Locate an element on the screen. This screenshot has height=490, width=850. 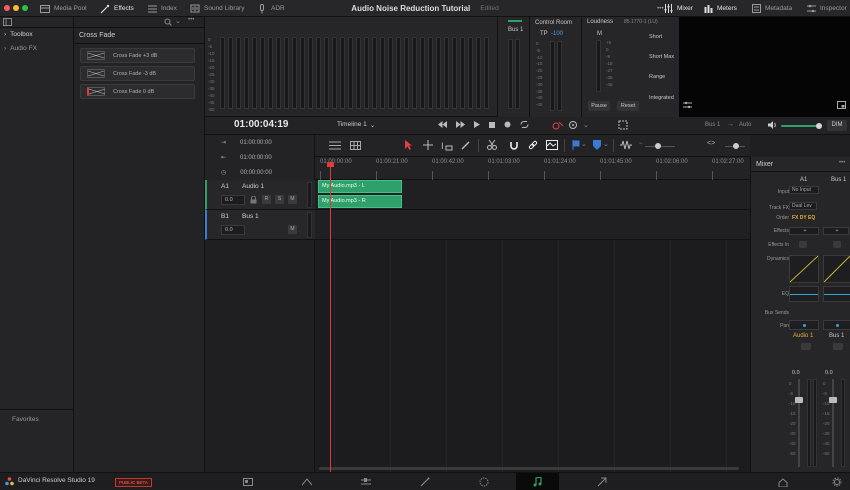
track-lane-a1: My Audio.mp3 - L My Audio.mp3 - R is located at coordinates (532, 195).